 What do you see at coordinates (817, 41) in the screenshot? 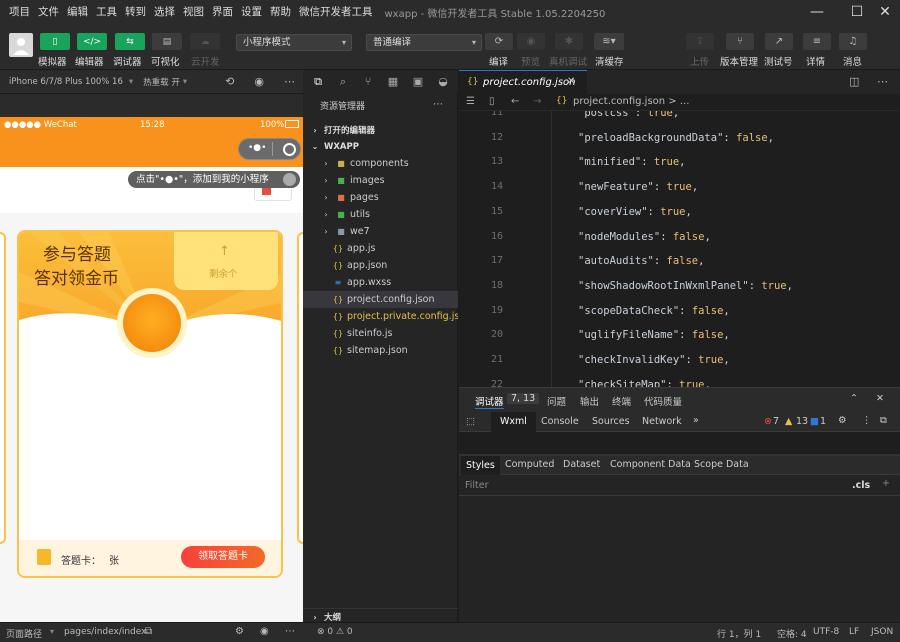
I see `details-button: ≡` at bounding box center [817, 41].